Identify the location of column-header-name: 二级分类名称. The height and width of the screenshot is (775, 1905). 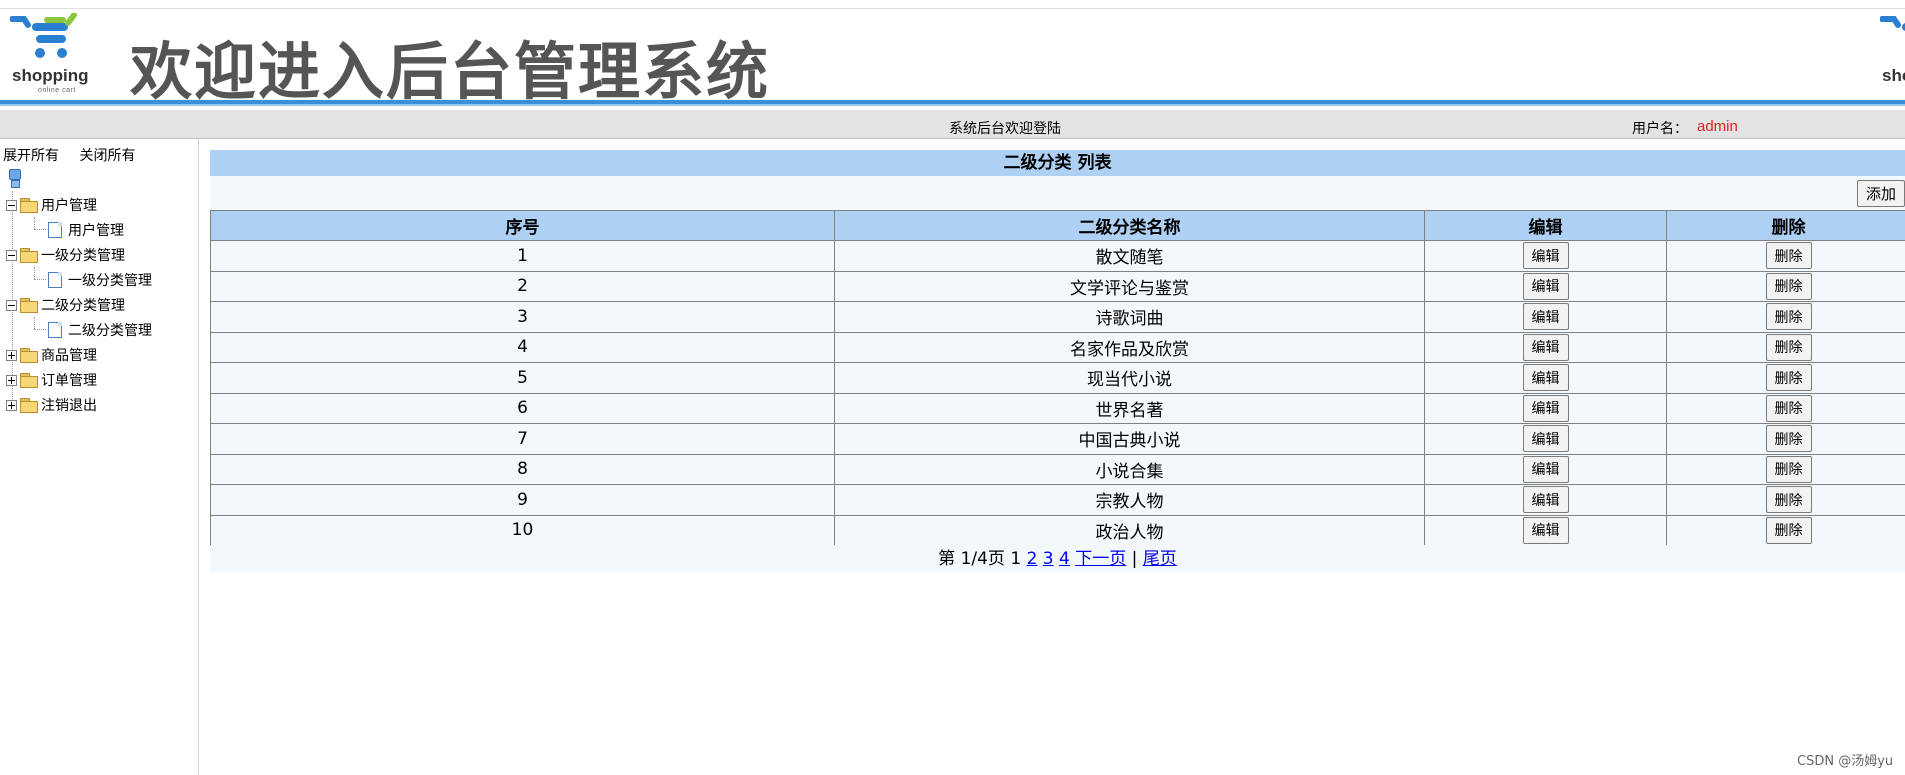
(1129, 225).